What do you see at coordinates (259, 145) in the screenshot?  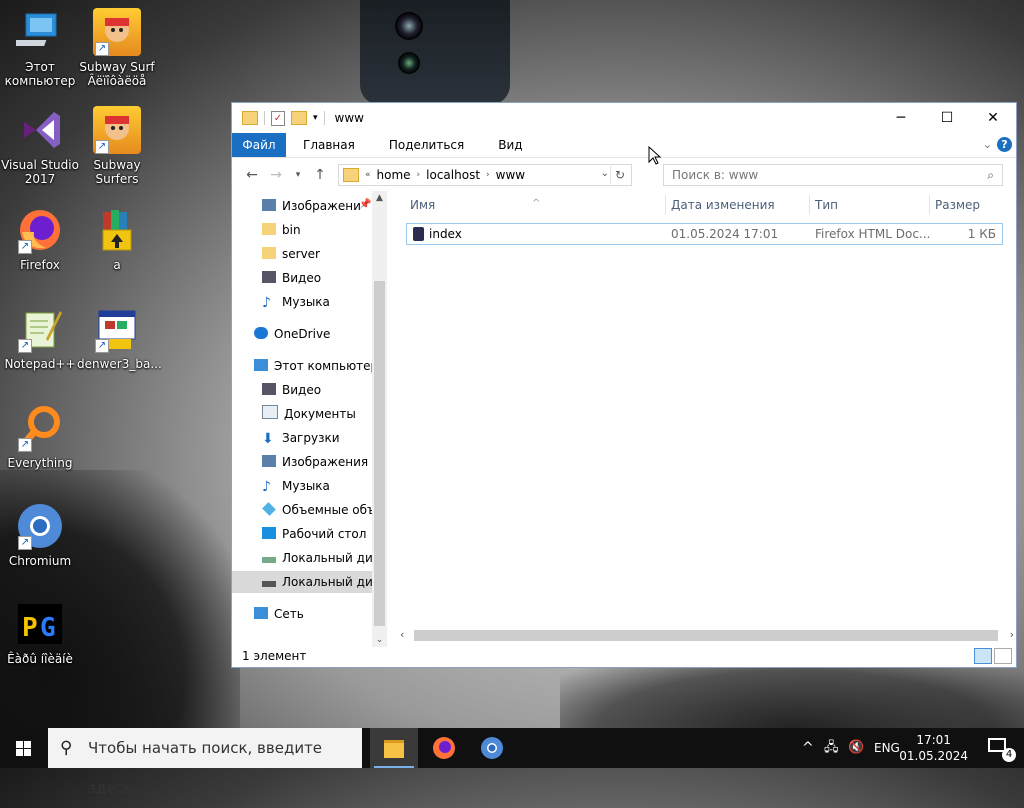 I see `tab-file: Файл` at bounding box center [259, 145].